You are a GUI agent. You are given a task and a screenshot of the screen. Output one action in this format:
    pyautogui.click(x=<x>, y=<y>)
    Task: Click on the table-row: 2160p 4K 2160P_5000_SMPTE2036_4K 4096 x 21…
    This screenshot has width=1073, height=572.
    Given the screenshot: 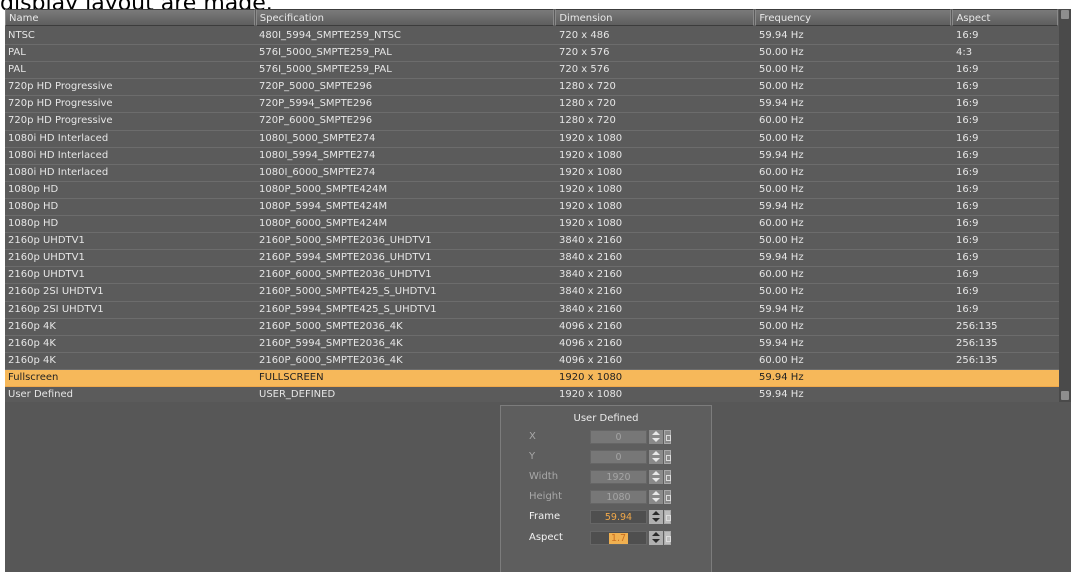 What is the action you would take?
    pyautogui.click(x=532, y=327)
    